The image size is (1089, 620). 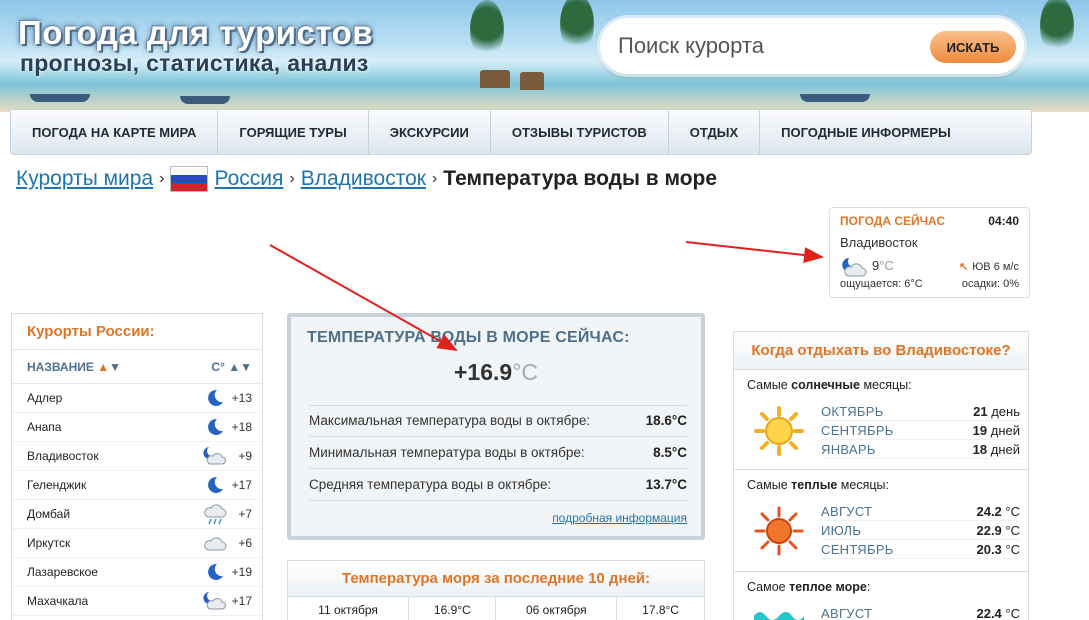 I want to click on breadcrumb-vladivostok: Владивосток, so click(x=363, y=179).